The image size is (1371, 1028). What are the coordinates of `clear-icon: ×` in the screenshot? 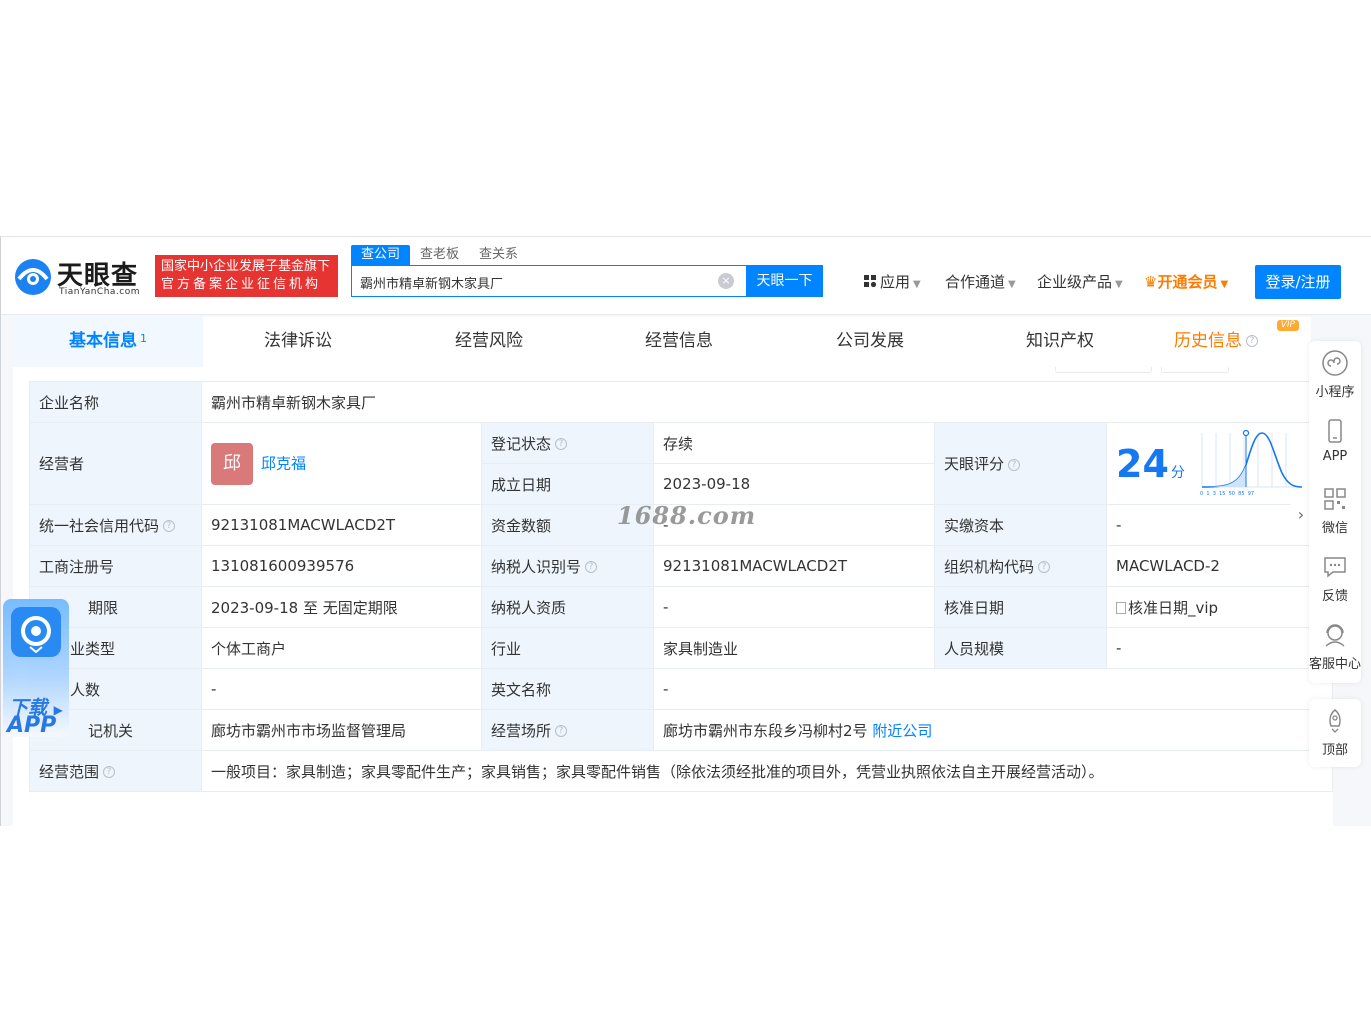 It's located at (726, 281).